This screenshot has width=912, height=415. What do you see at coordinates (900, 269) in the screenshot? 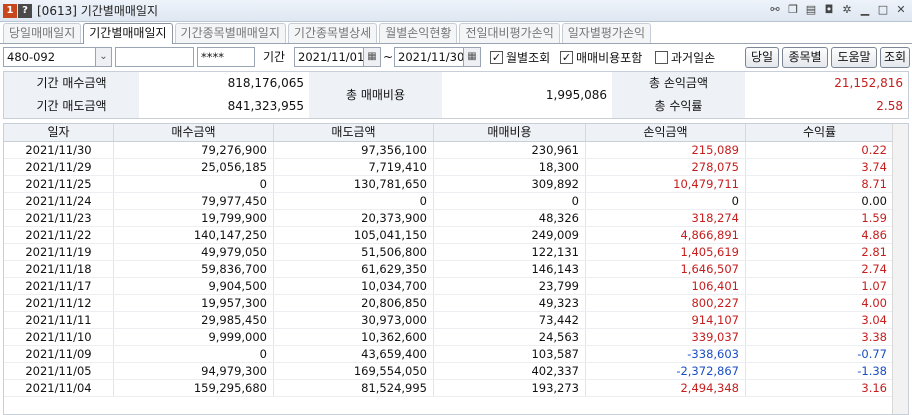
I see `vertical-scrollbar` at bounding box center [900, 269].